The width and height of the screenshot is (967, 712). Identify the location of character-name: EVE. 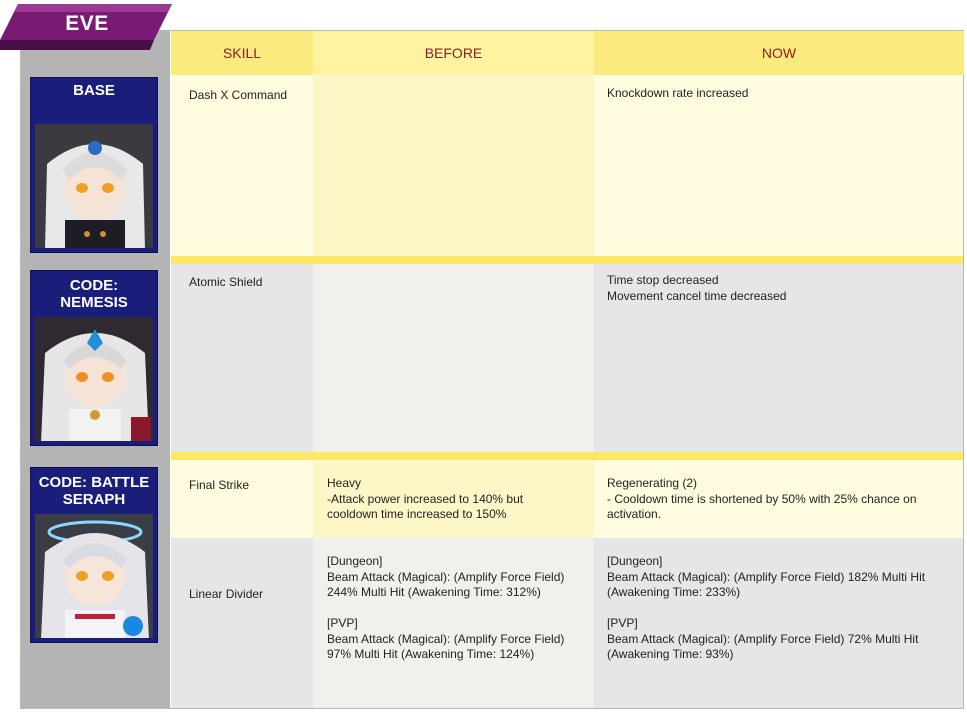
(87, 23).